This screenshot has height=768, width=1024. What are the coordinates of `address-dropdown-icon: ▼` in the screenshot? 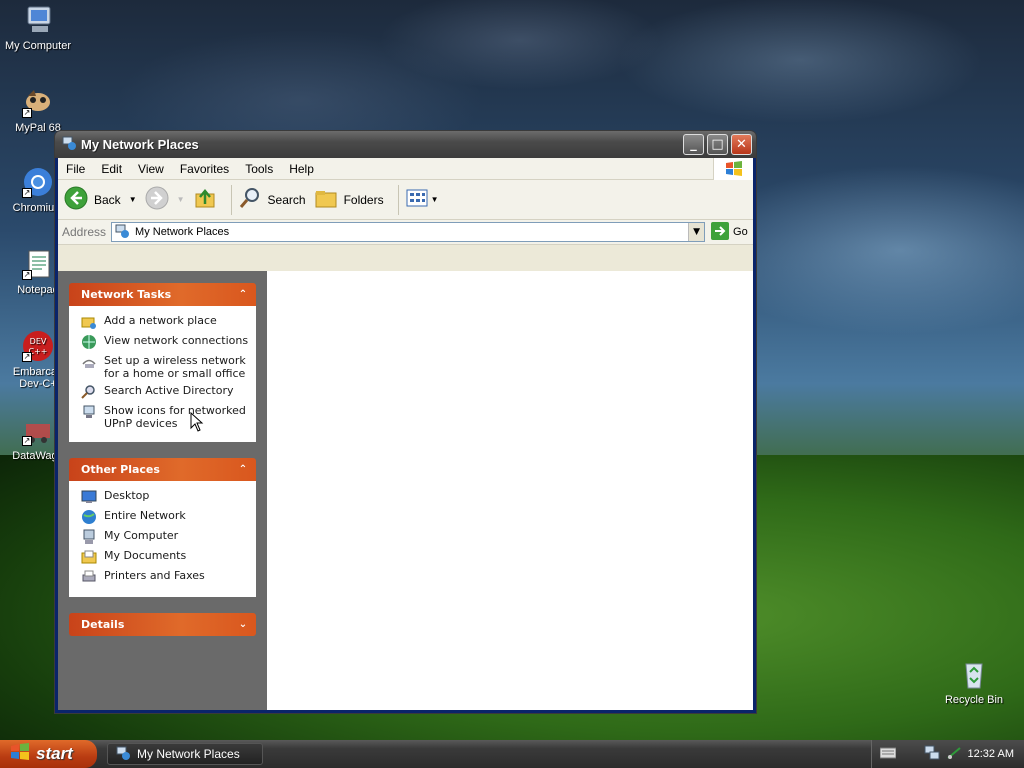 It's located at (696, 232).